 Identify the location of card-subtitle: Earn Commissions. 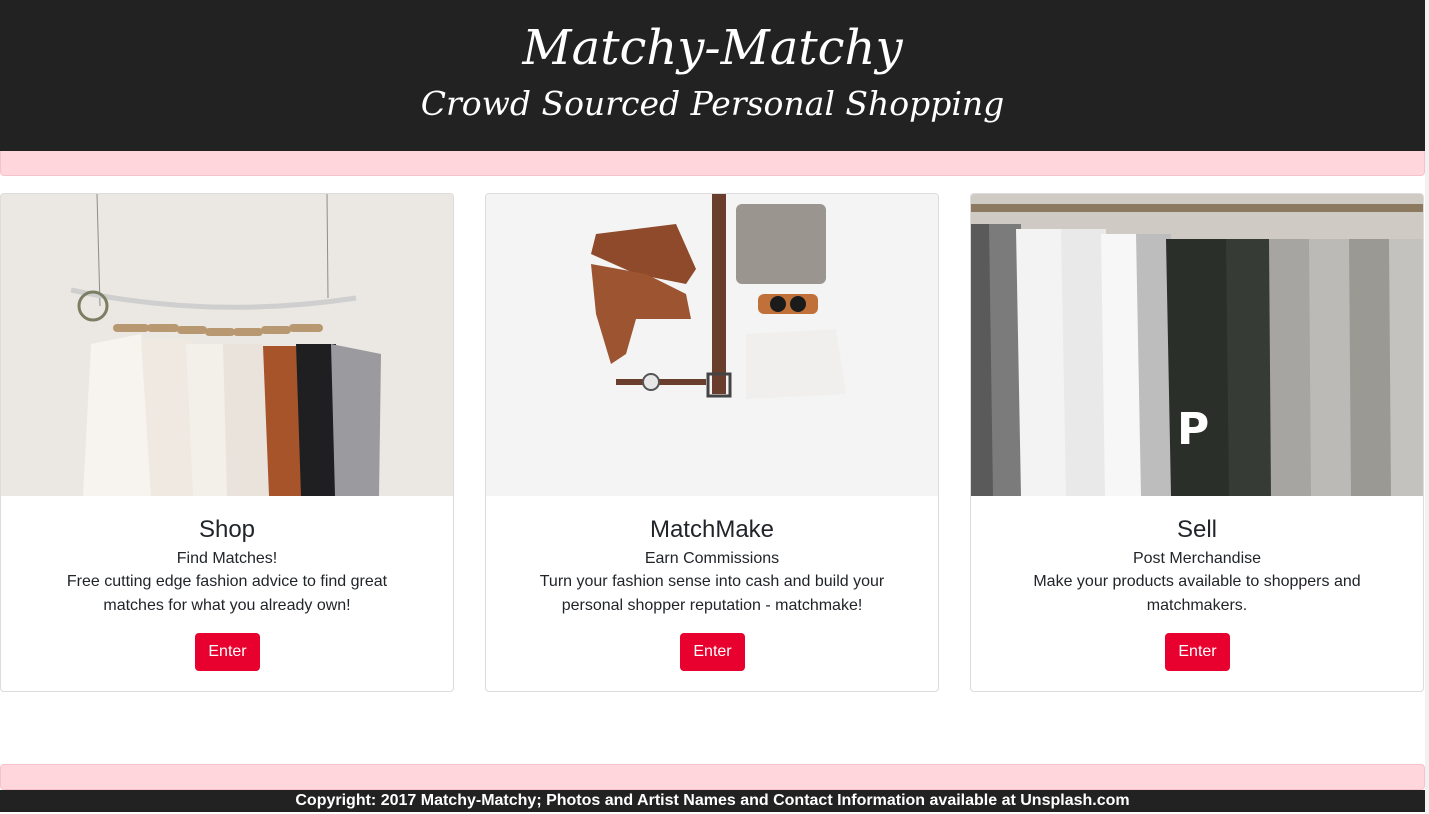
(712, 558).